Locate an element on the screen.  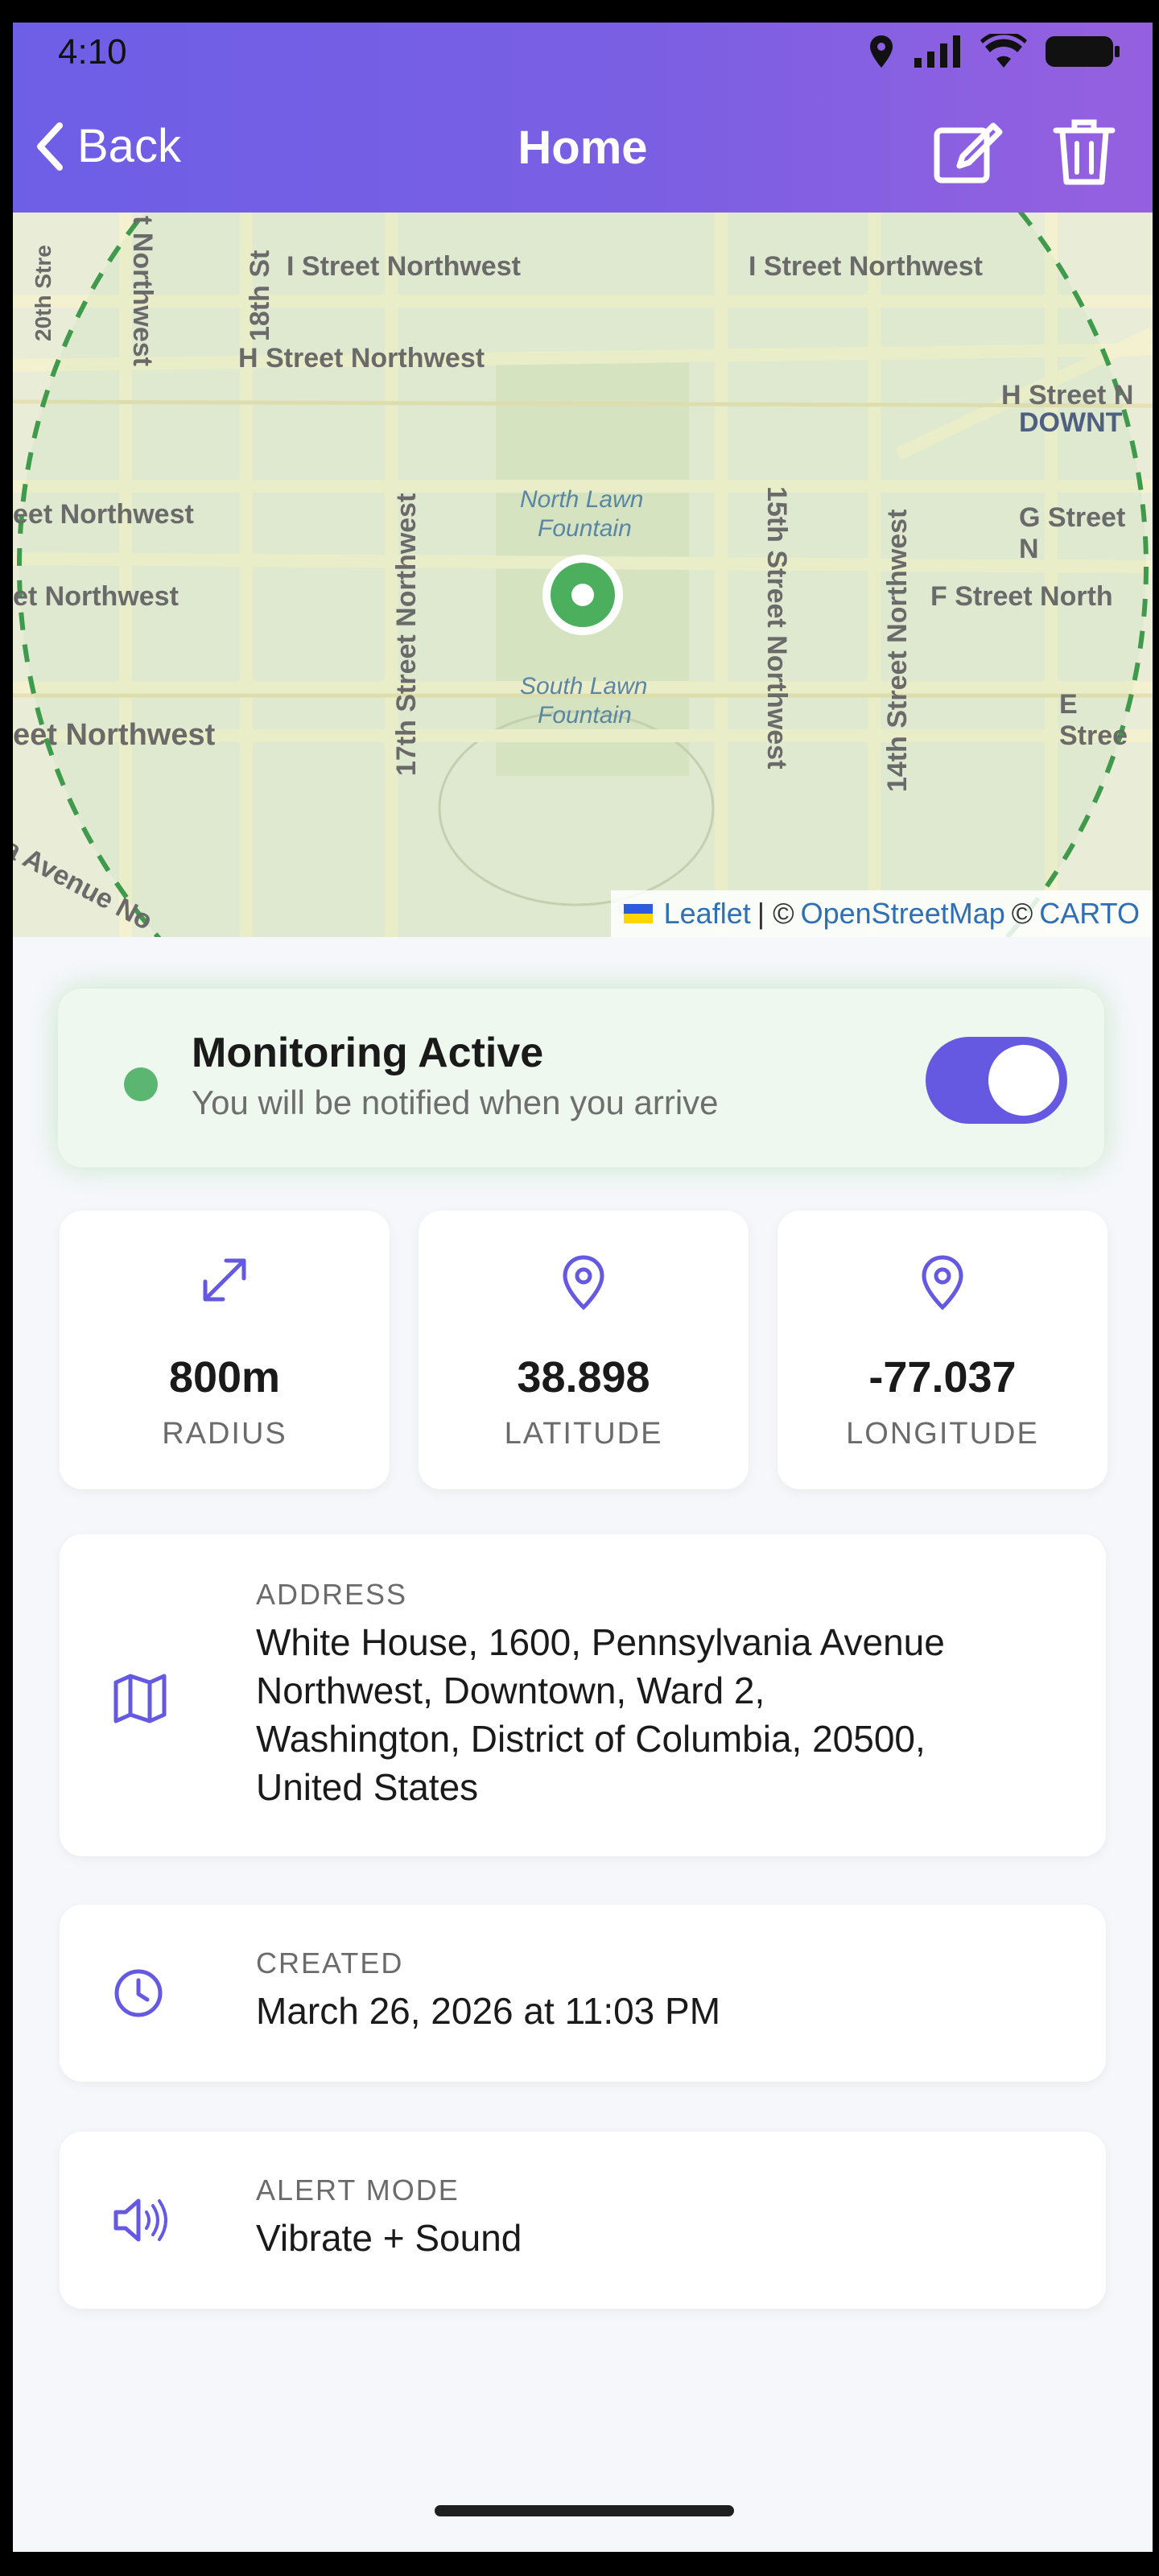
radius-label: RADIUS is located at coordinates (224, 1434).